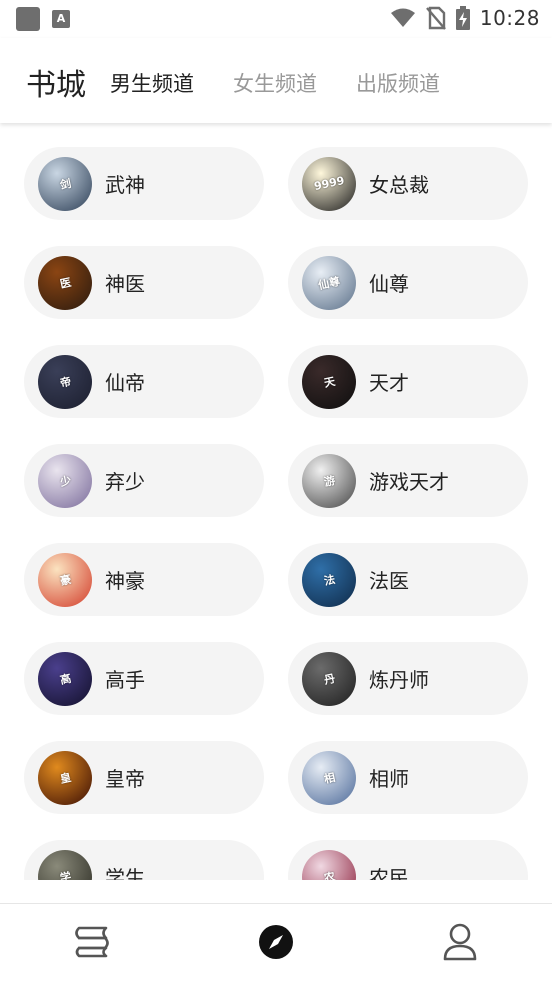 The width and height of the screenshot is (552, 981). What do you see at coordinates (389, 779) in the screenshot?
I see `category-label: 相师` at bounding box center [389, 779].